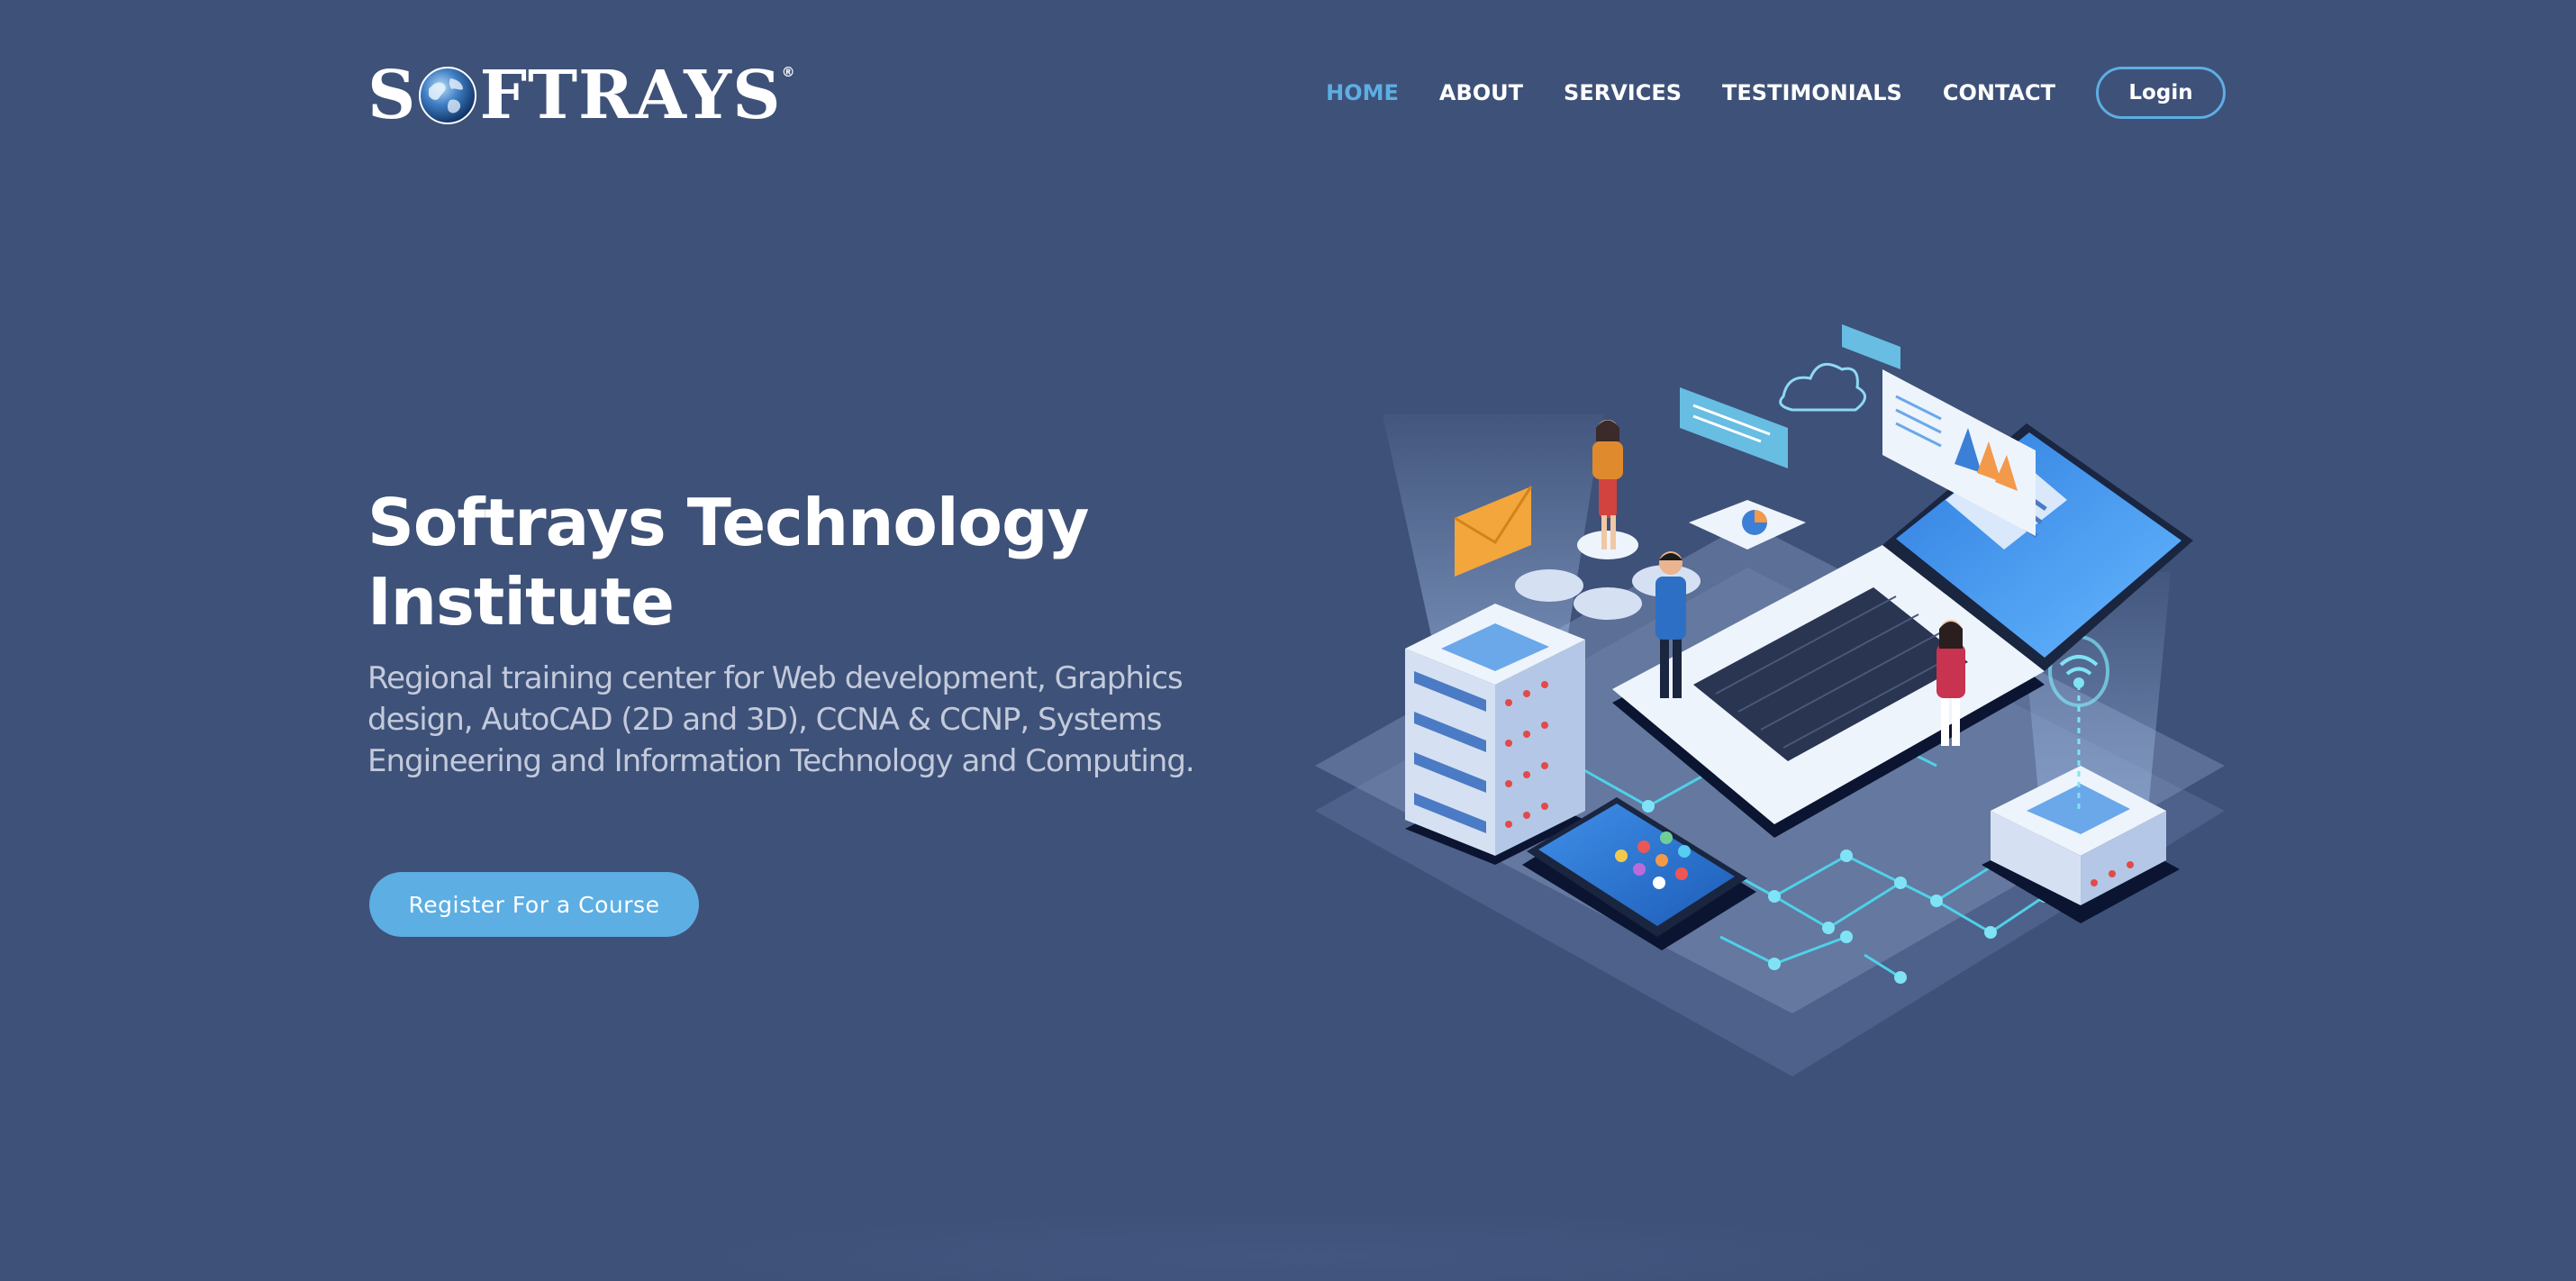 The width and height of the screenshot is (2576, 1281). Describe the element at coordinates (1748, 525) in the screenshot. I see `pie-chart-card` at that location.